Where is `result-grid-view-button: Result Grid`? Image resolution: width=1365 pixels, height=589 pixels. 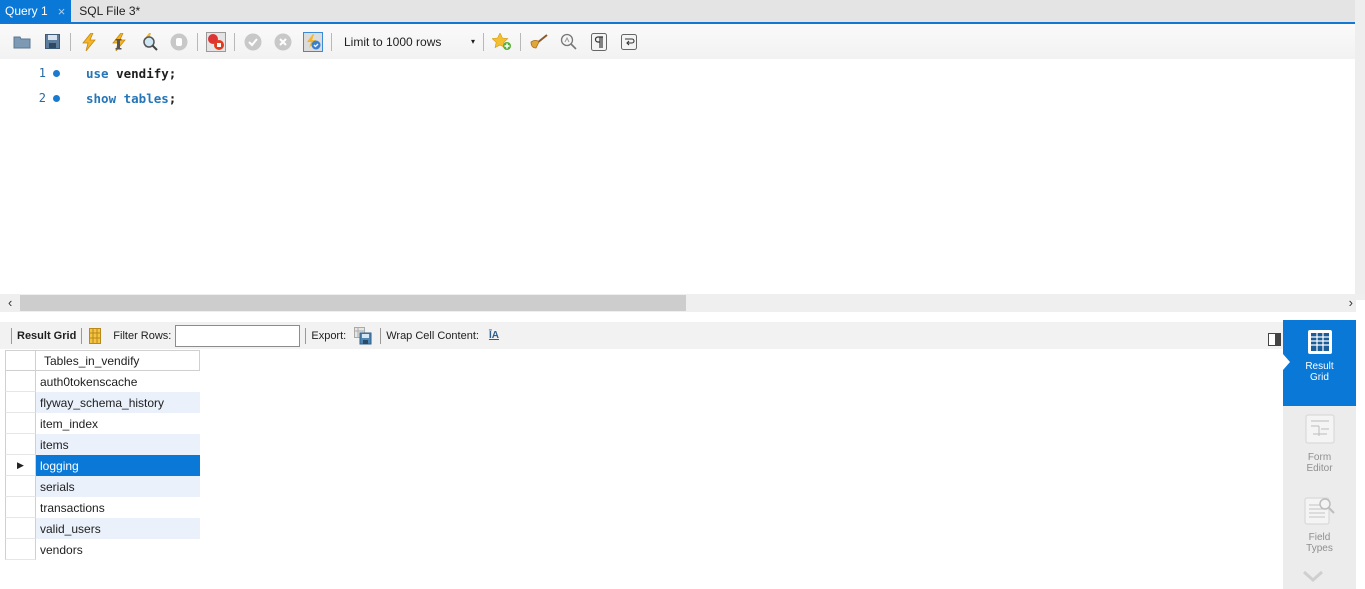 result-grid-view-button: Result Grid is located at coordinates (1319, 363).